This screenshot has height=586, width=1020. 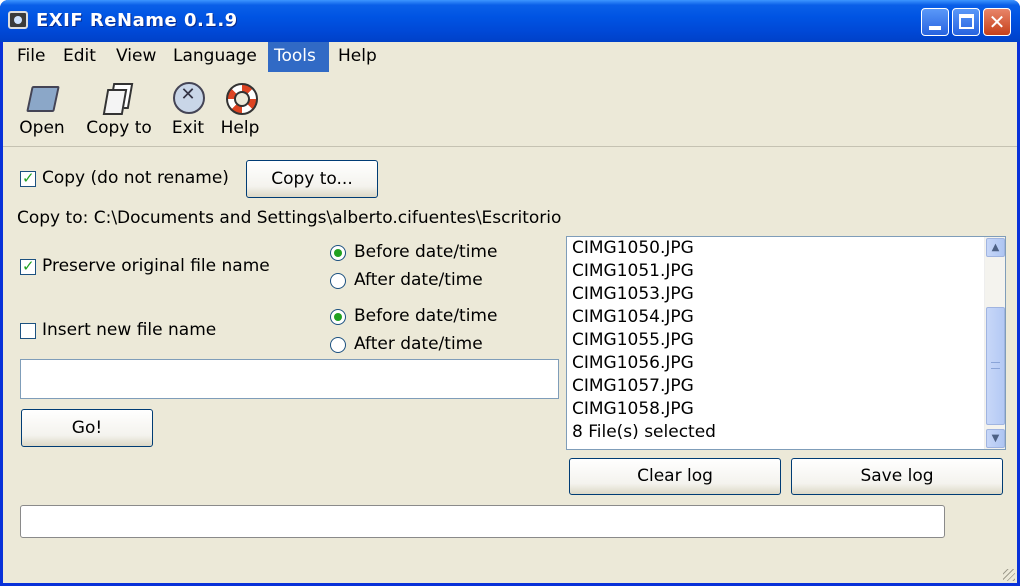 I want to click on grip-icon, so click(x=995, y=365).